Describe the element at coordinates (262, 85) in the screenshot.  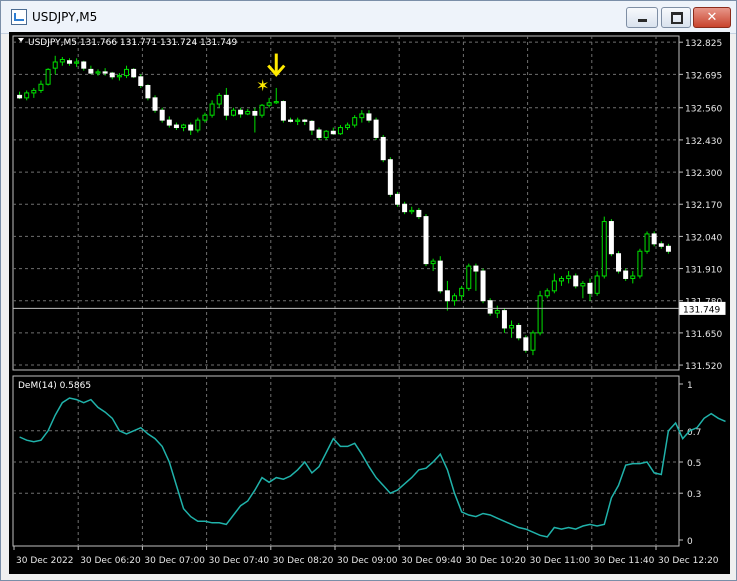
I see `signal-star-icon: ✶` at that location.